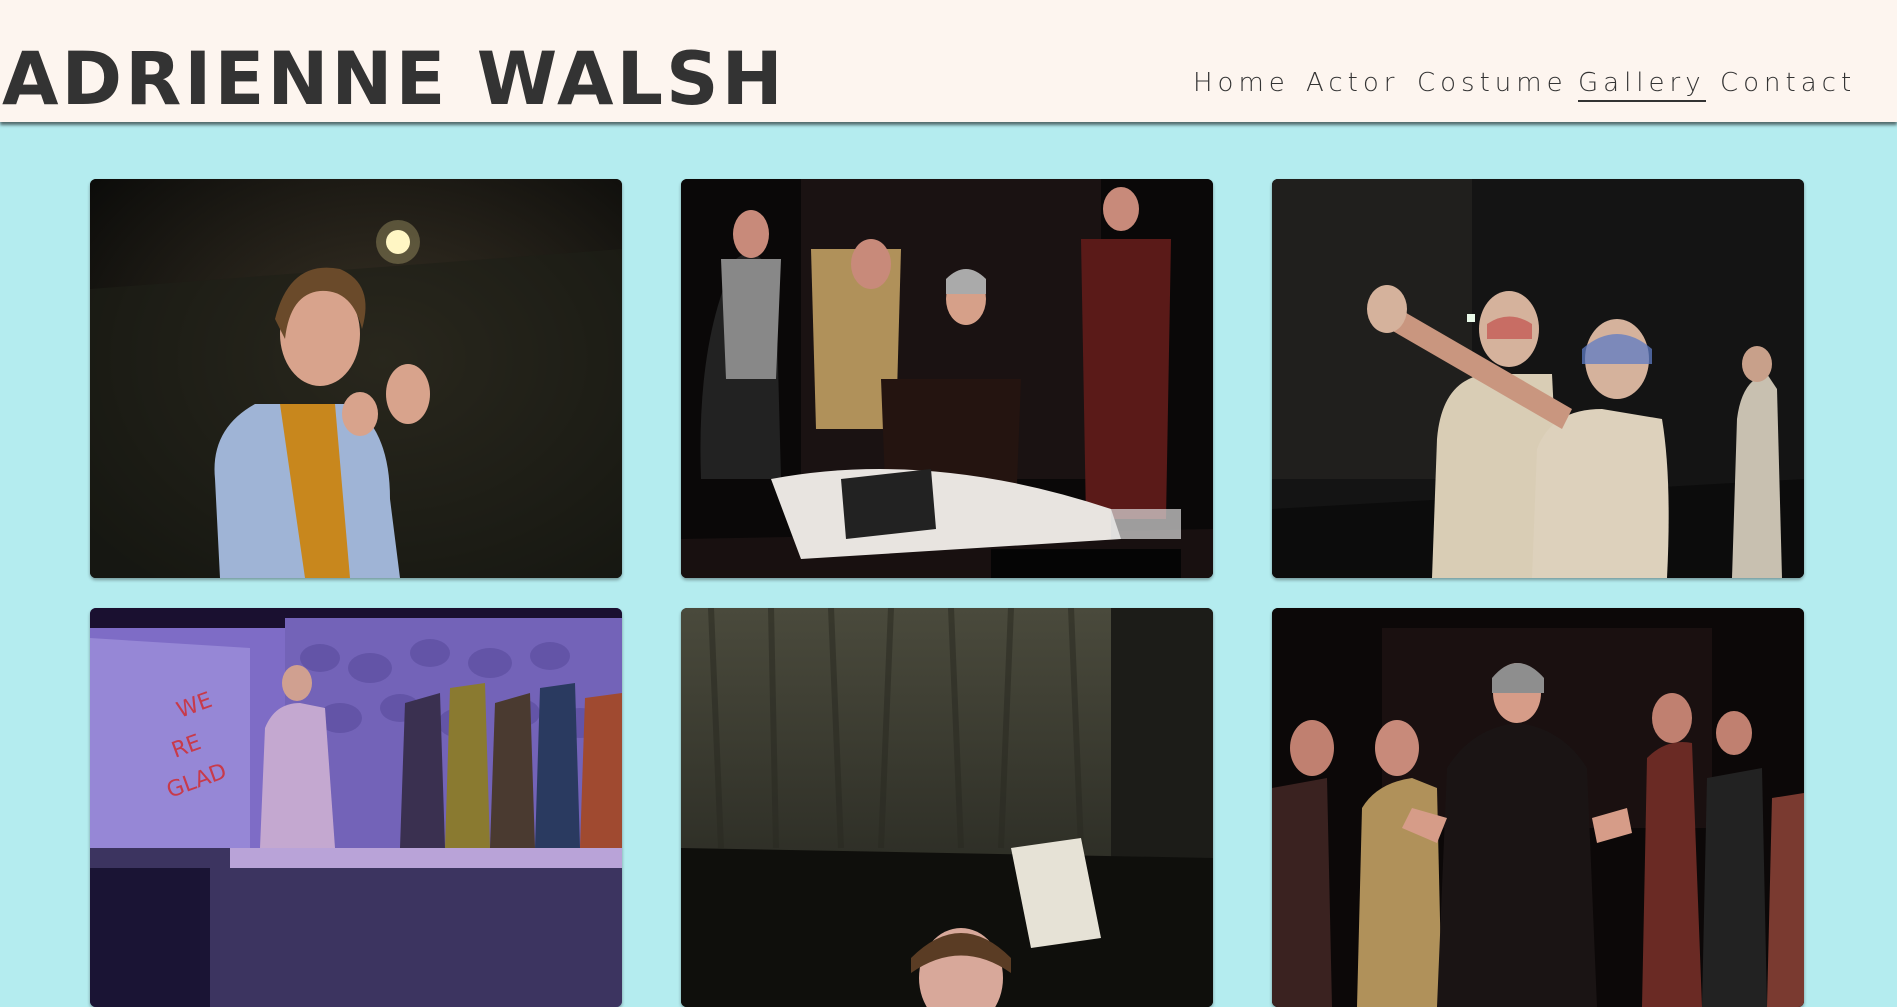  What do you see at coordinates (356, 807) in the screenshot?
I see `gallery-photo-4: WE RE GLAD` at bounding box center [356, 807].